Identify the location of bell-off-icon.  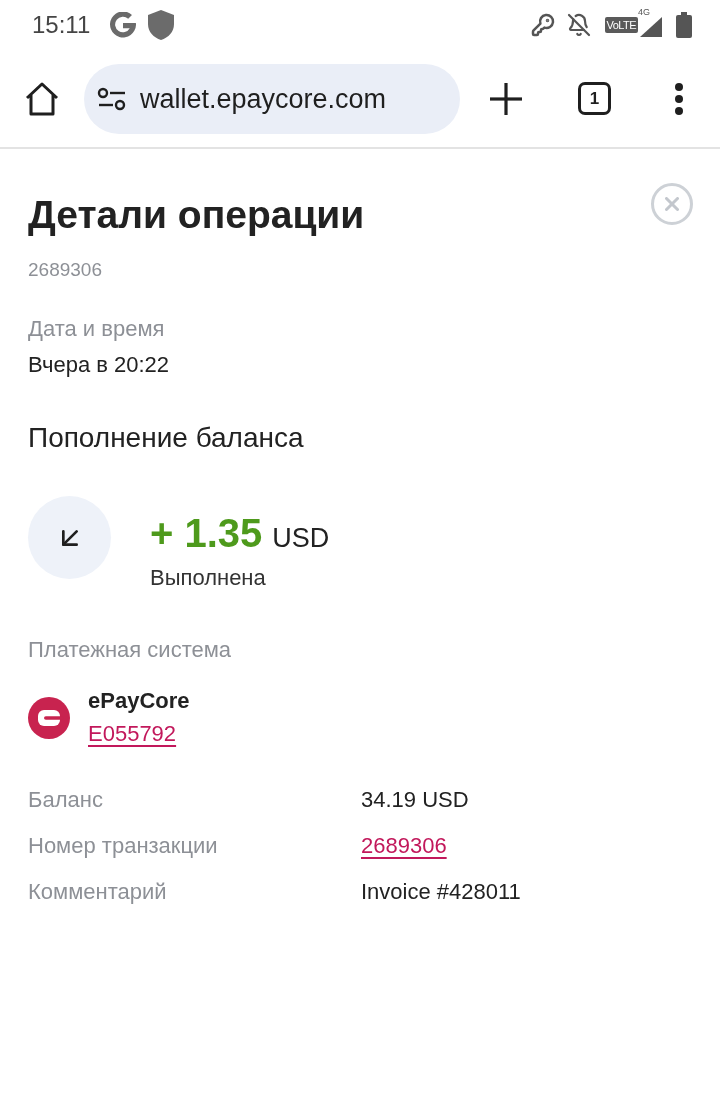
(578, 25).